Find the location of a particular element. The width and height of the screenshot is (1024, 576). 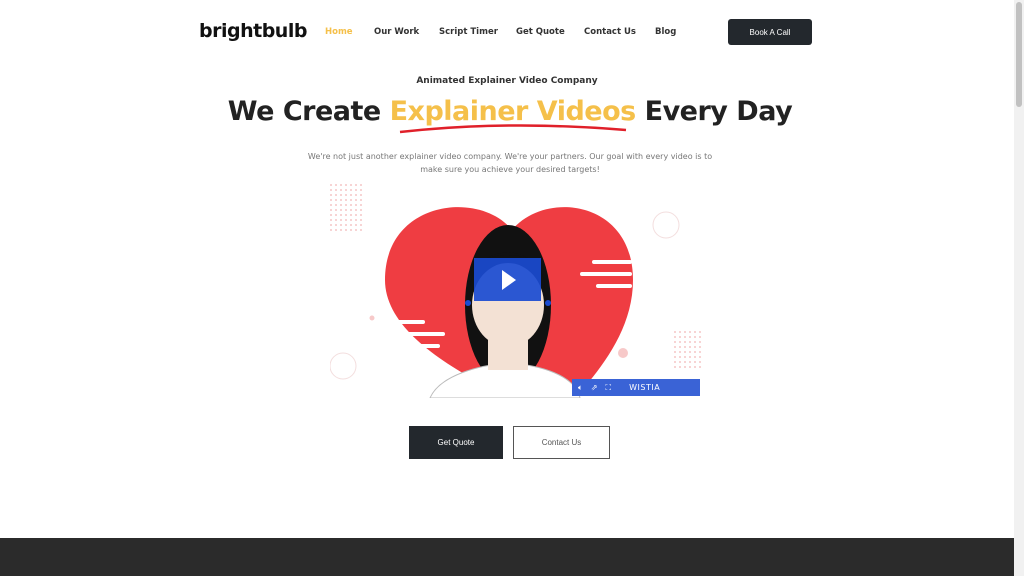

underline-swash is located at coordinates (513, 129).